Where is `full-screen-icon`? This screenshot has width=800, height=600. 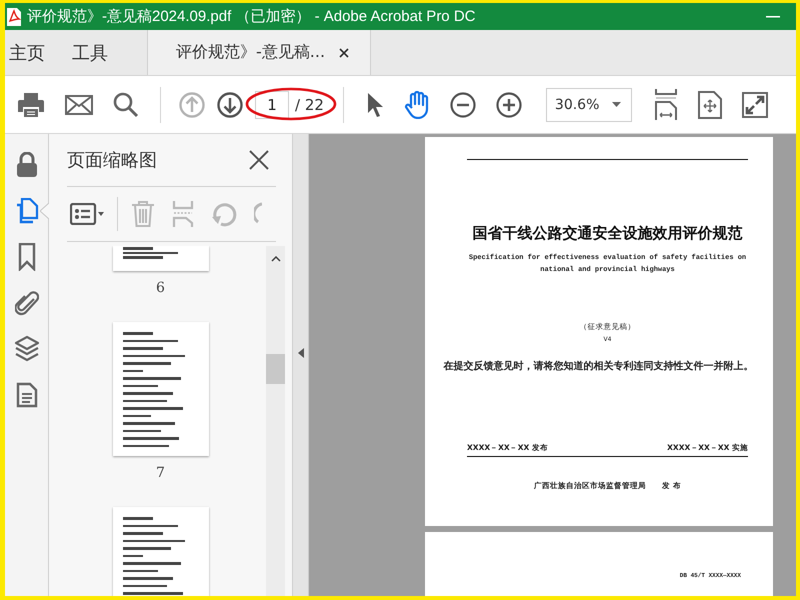
full-screen-icon is located at coordinates (755, 105).